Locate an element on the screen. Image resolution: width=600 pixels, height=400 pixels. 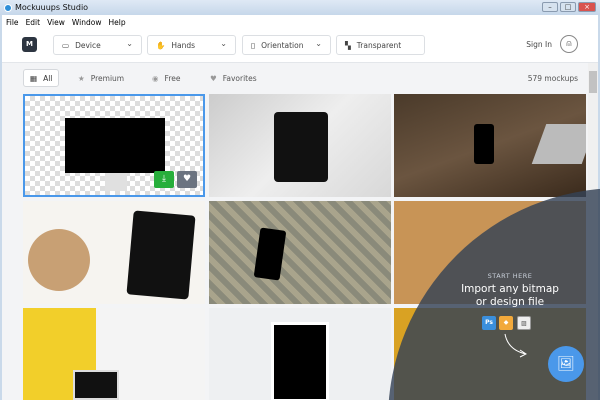
orientation-dropdown: ▯ Orientation ⌄ is located at coordinates (286, 45).